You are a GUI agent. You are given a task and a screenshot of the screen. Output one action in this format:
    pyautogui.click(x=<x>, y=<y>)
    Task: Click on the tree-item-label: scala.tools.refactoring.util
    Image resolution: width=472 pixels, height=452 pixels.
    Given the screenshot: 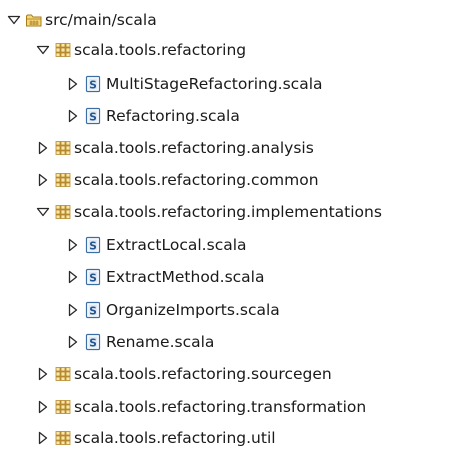 What is the action you would take?
    pyautogui.click(x=175, y=438)
    